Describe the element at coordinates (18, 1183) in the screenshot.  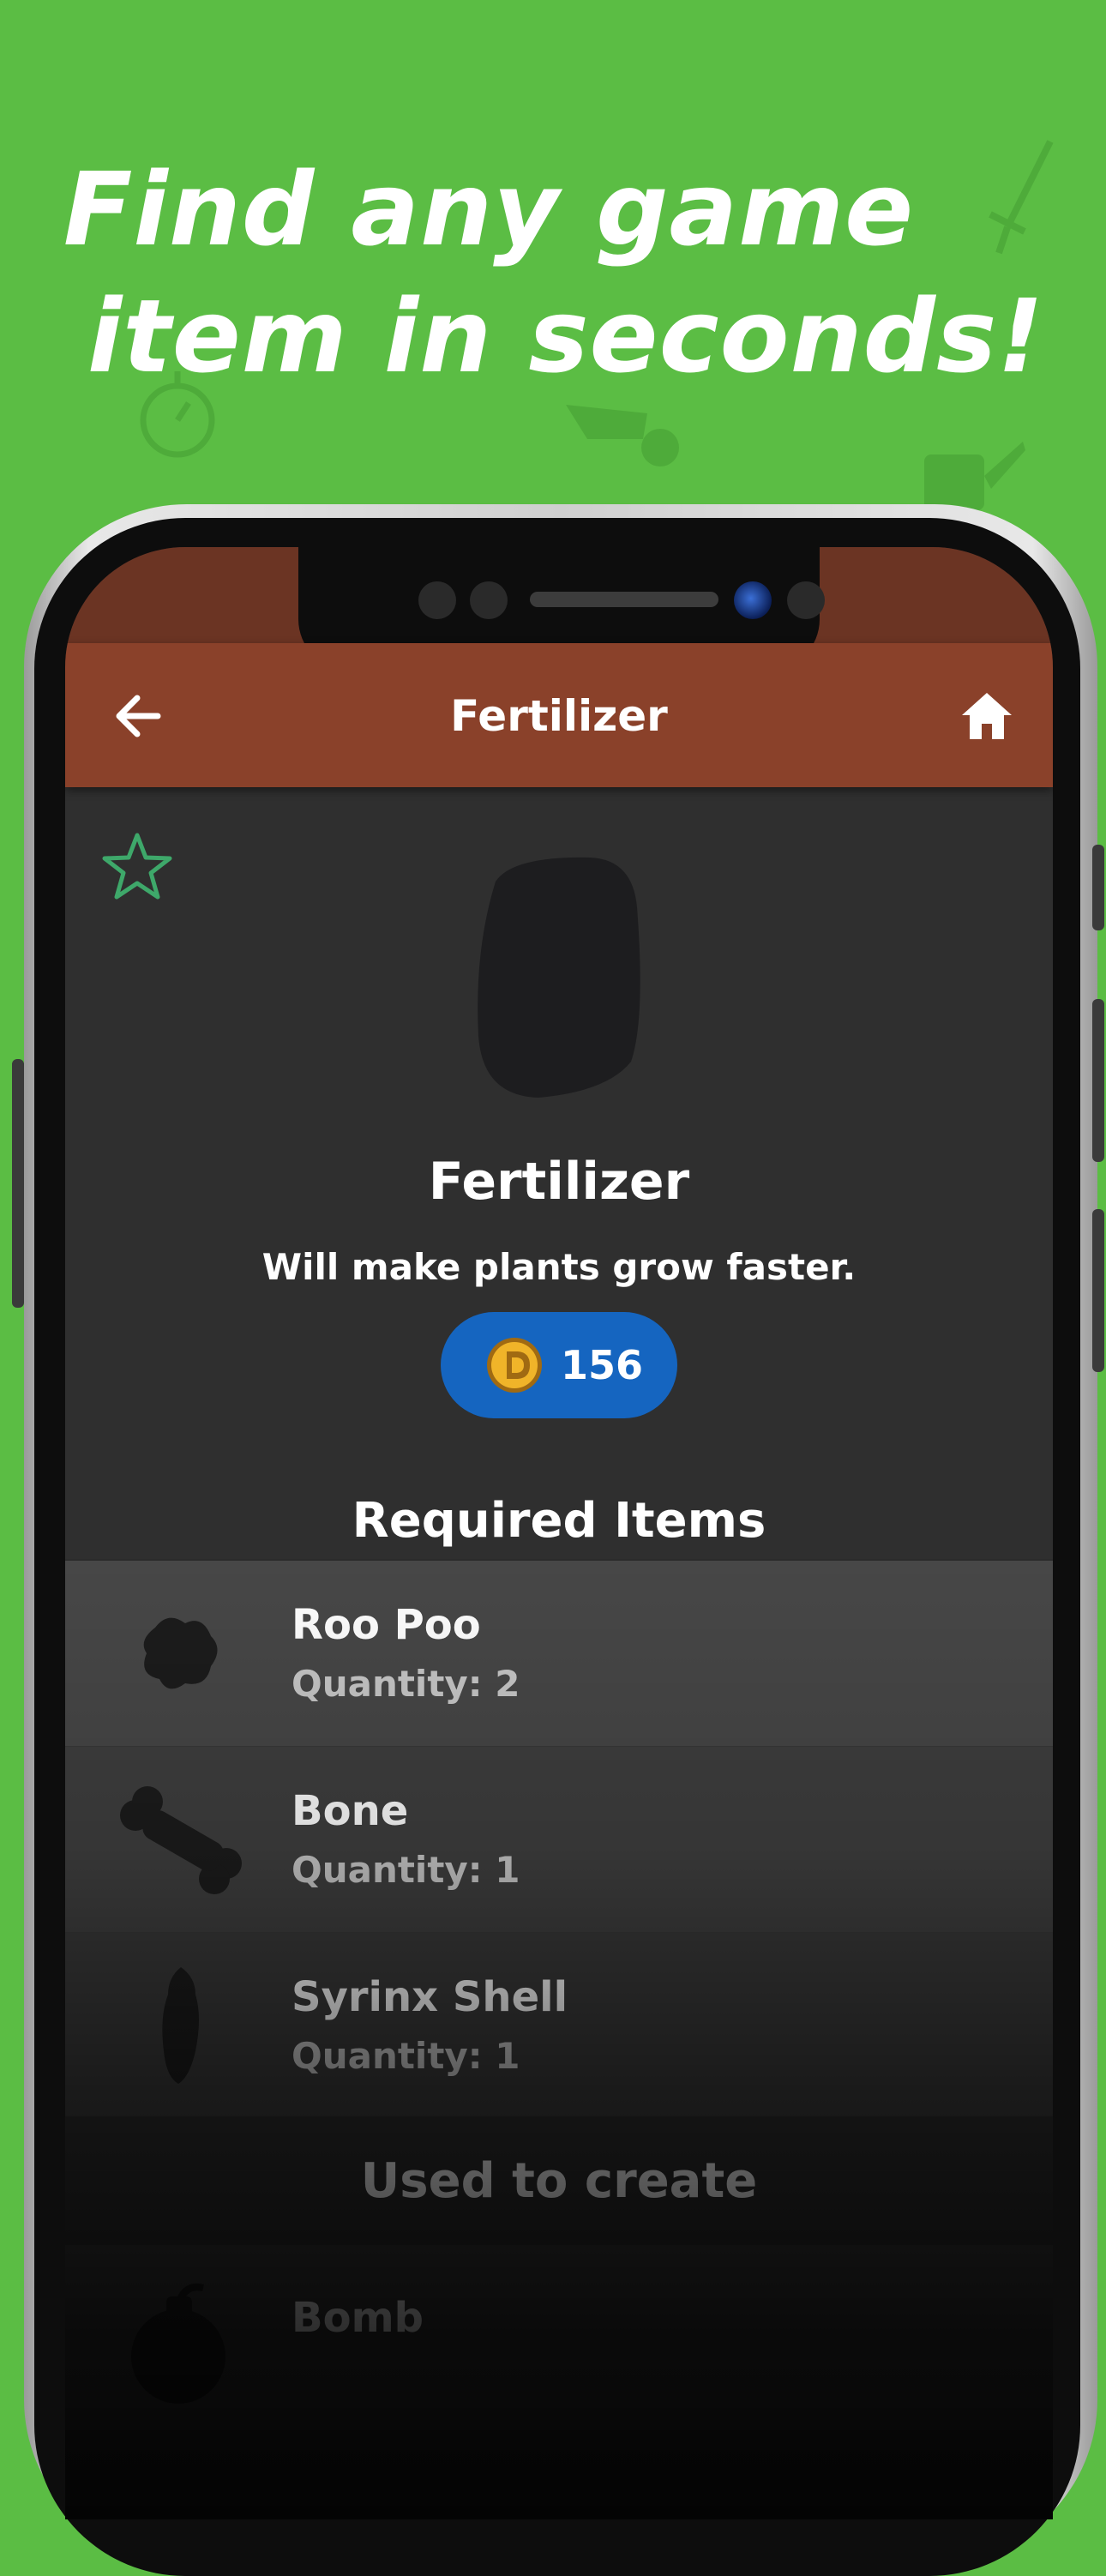
I see `phone-side-button` at that location.